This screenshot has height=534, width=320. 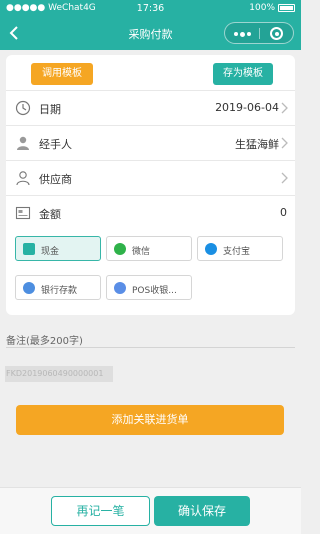 I want to click on alipay-icon, so click(x=211, y=249).